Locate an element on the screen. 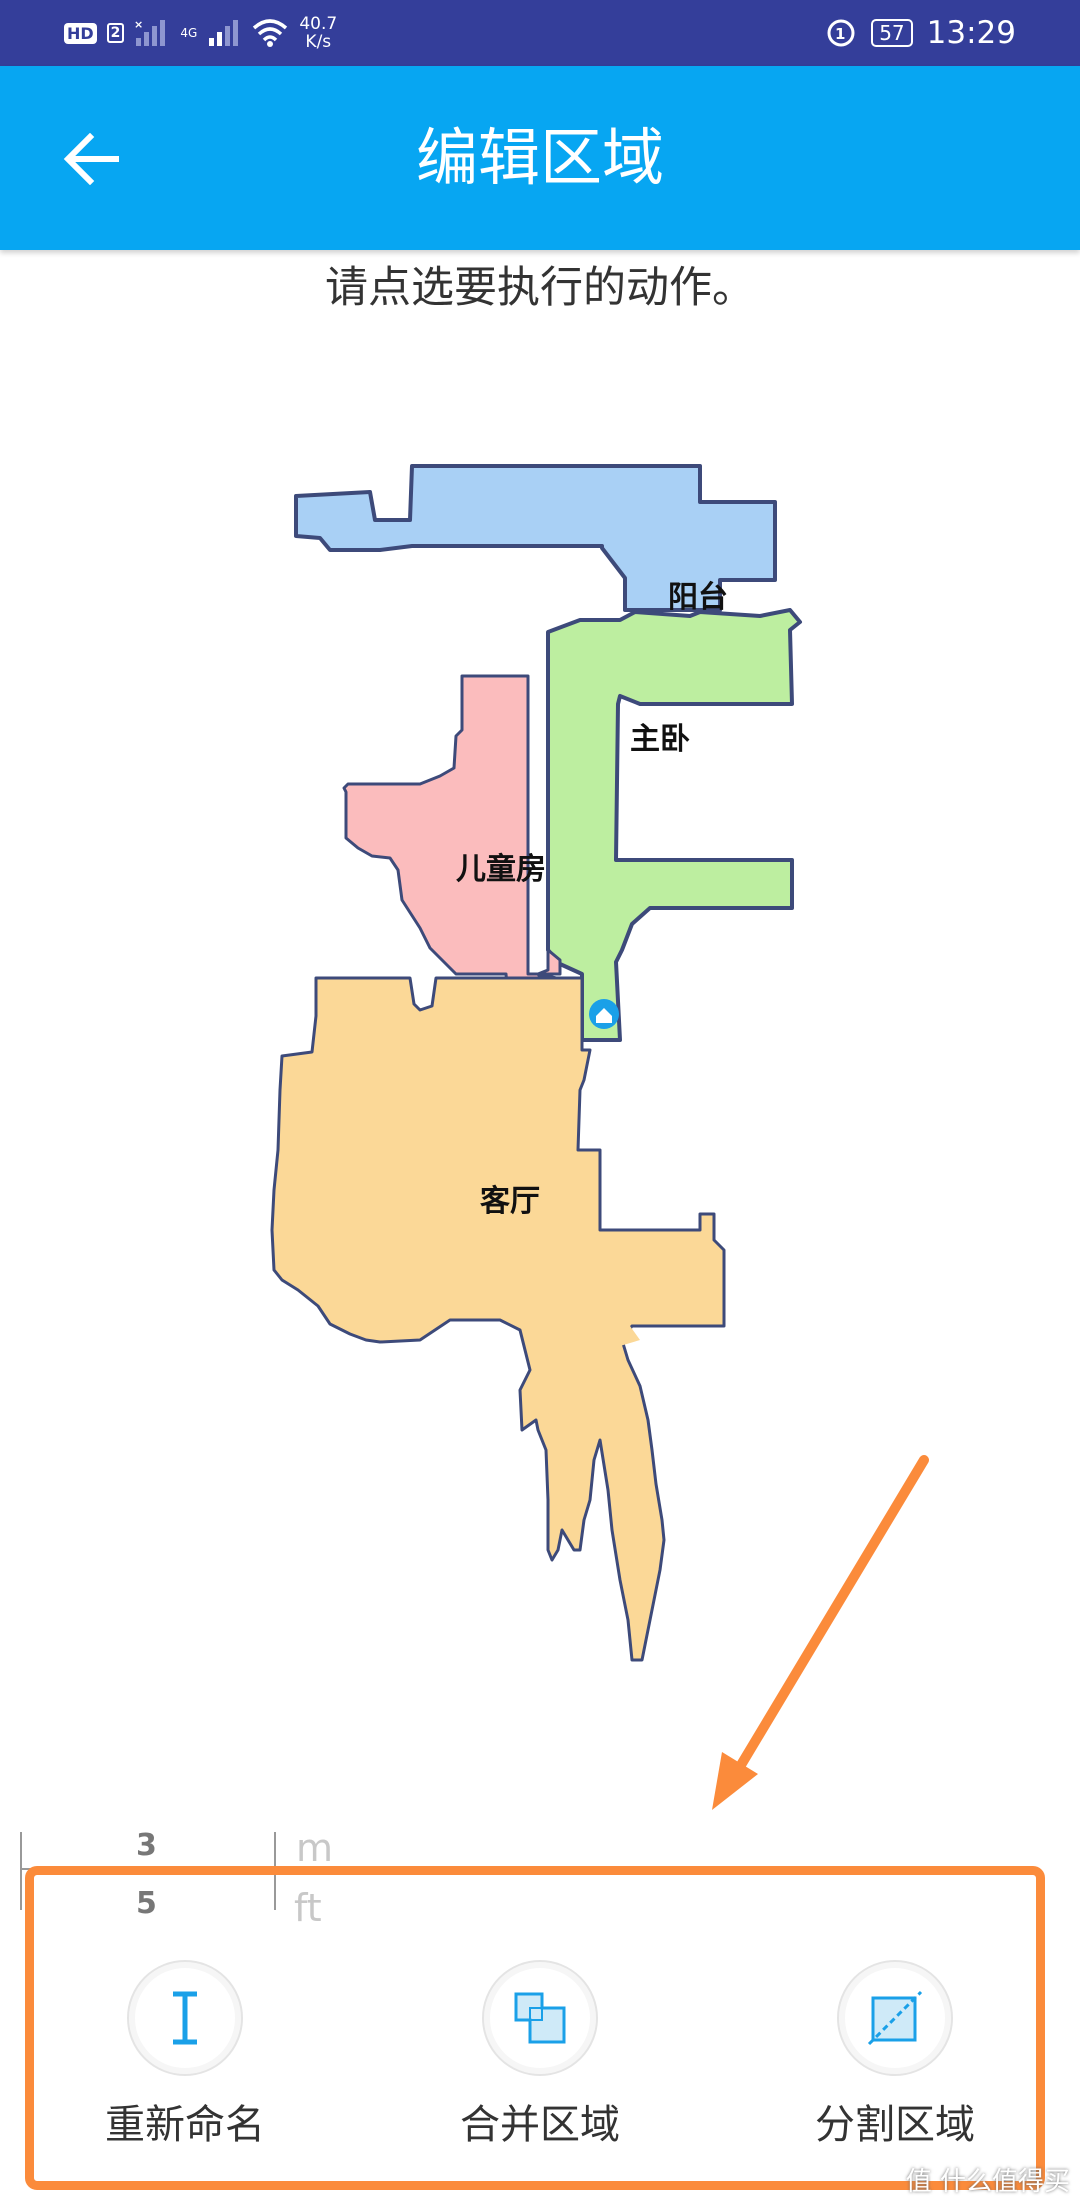 This screenshot has width=1080, height=2204. signal-icon: × is located at coordinates (150, 32).